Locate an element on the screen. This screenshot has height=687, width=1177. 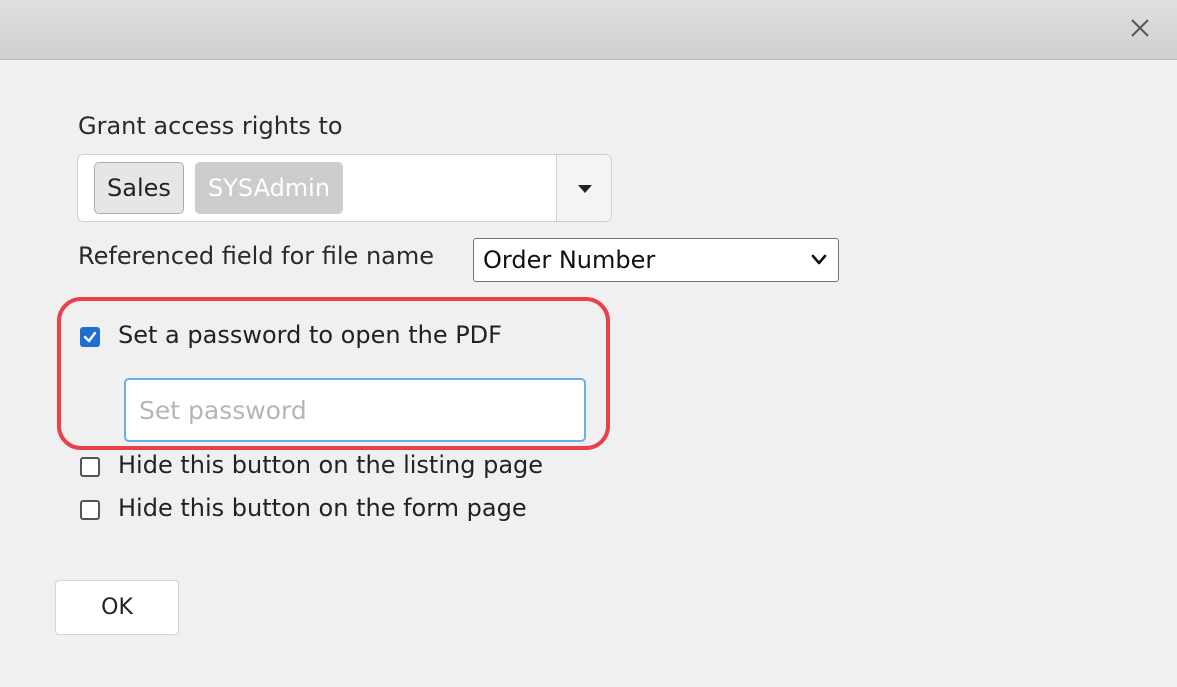
tag-sales: Sales is located at coordinates (139, 188).